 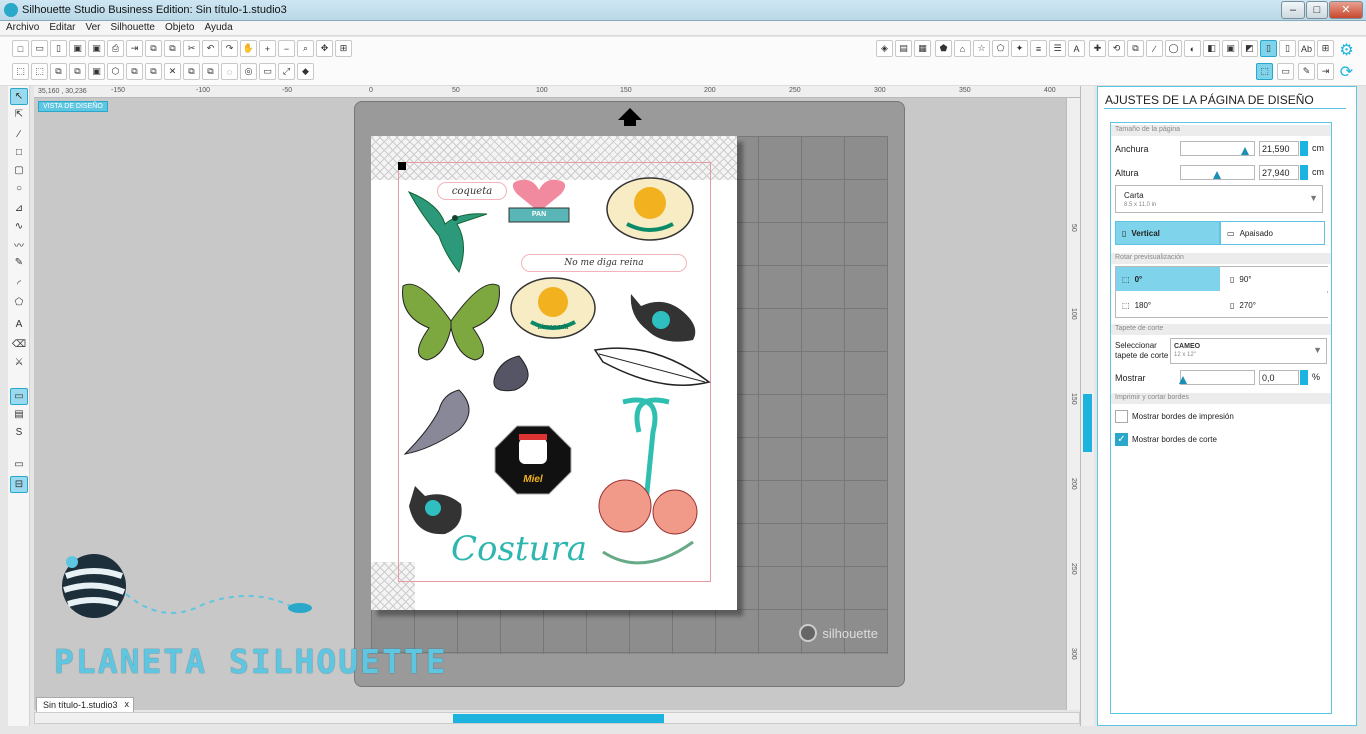 What do you see at coordinates (1268, 48) in the screenshot?
I see `page-setup-icon: ▯` at bounding box center [1268, 48].